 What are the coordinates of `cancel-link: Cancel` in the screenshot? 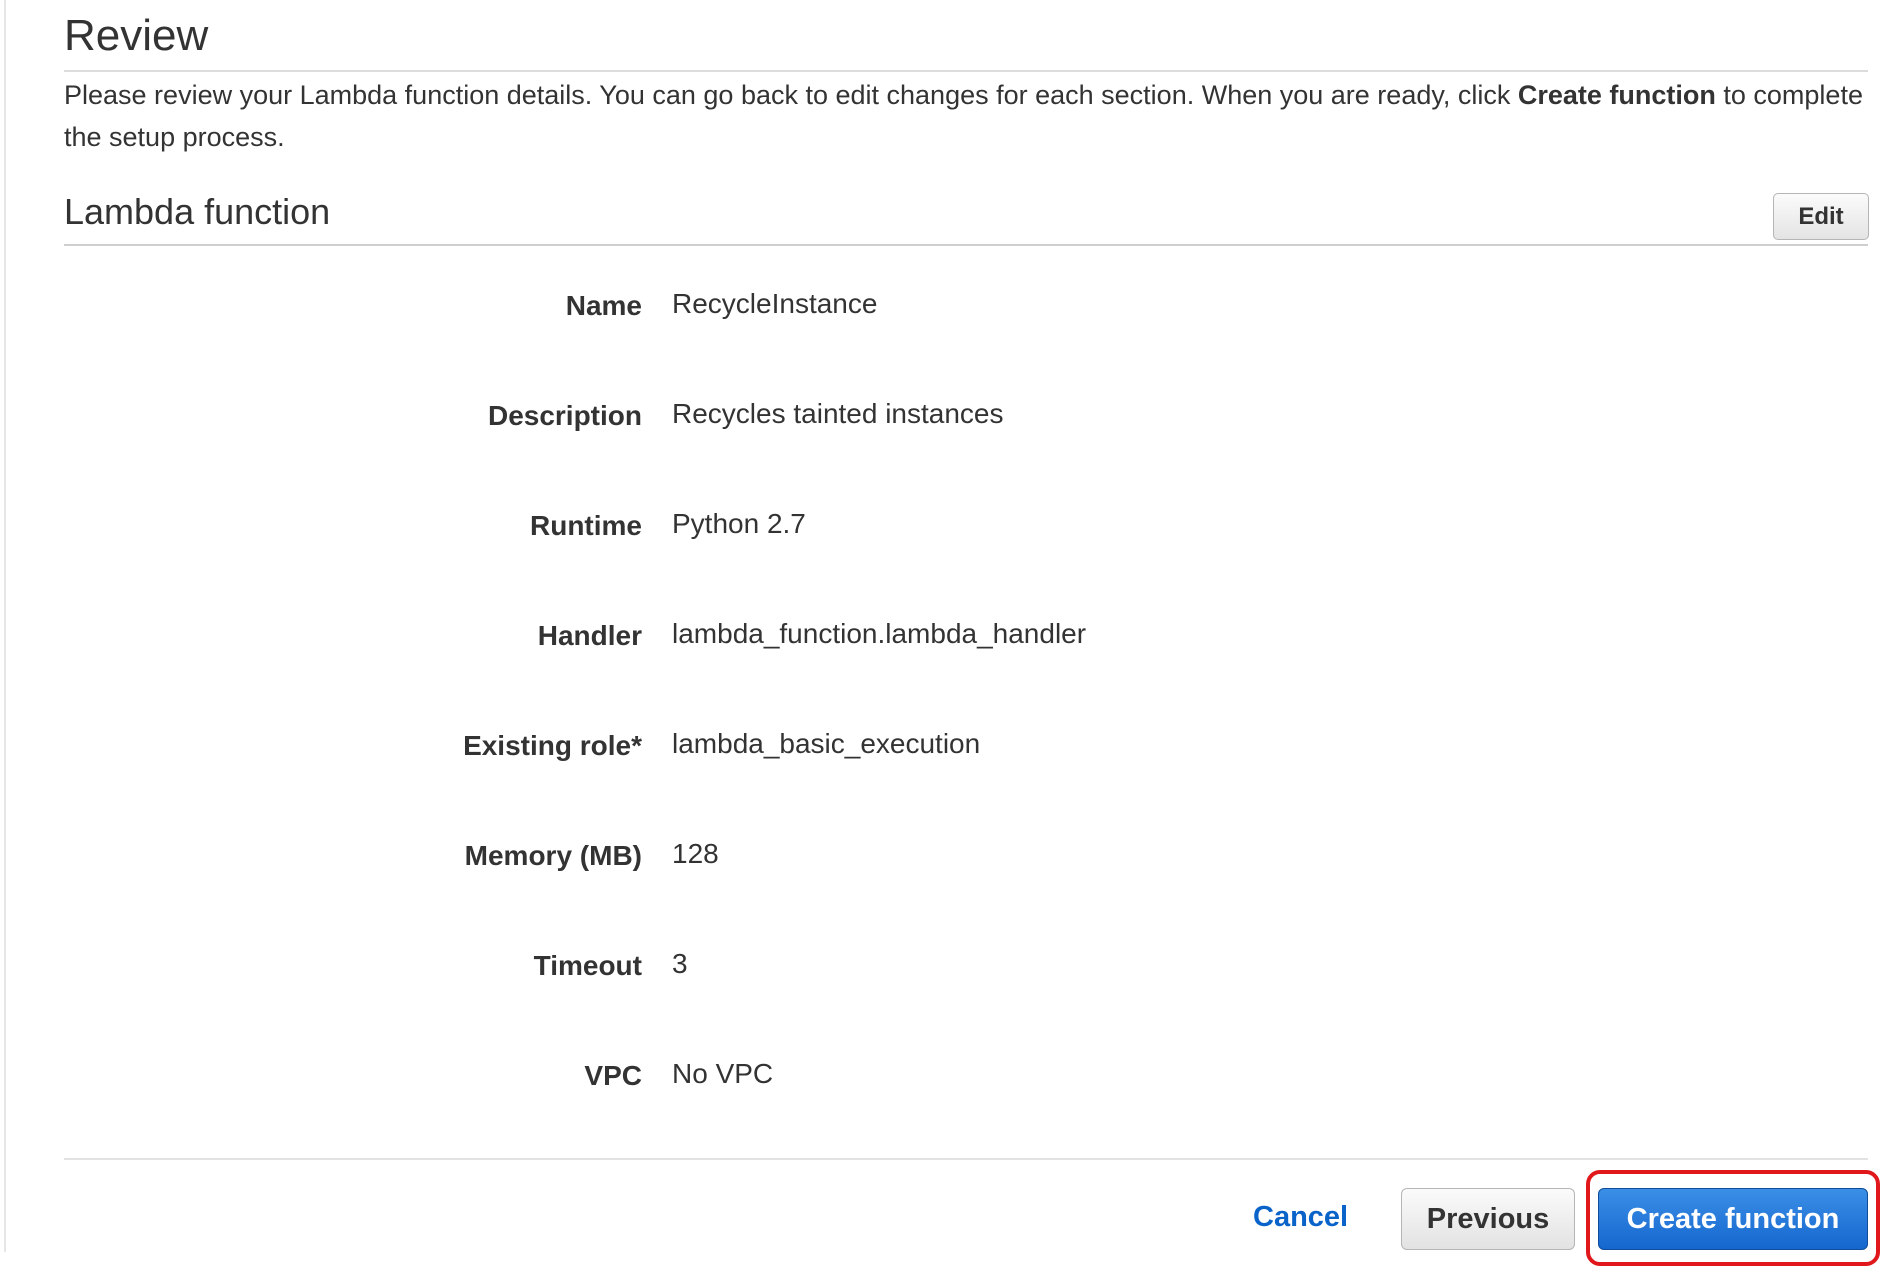 It's located at (1300, 1217).